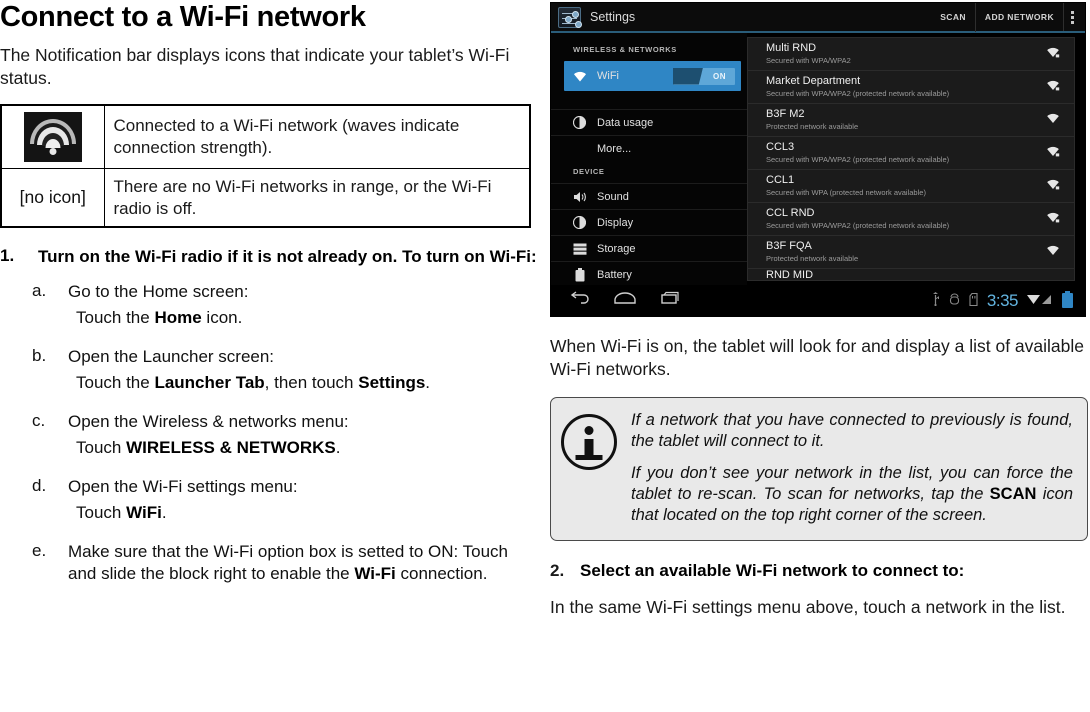  Describe the element at coordinates (911, 120) in the screenshot. I see `list-item: B3F M2 Protected network available` at that location.